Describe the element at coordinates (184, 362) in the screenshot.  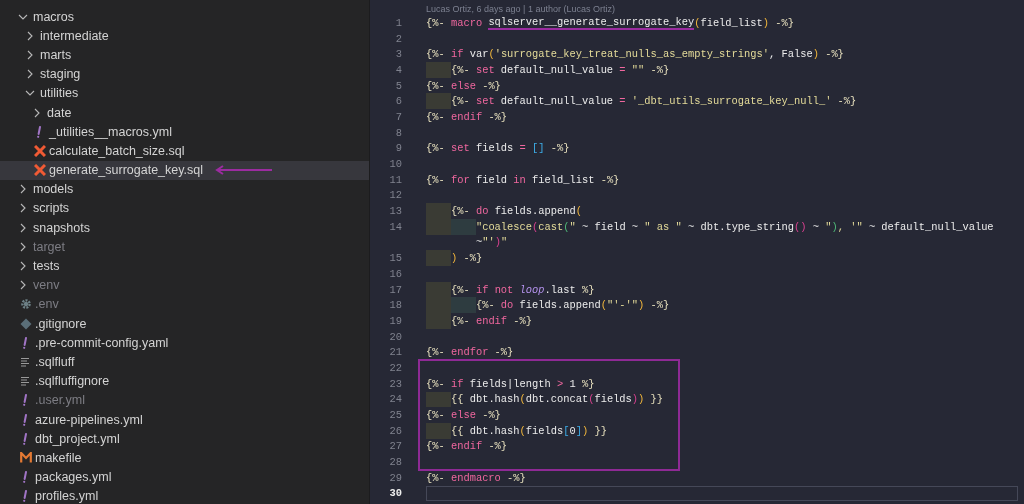
I see `tree-row: .sqlfluff` at that location.